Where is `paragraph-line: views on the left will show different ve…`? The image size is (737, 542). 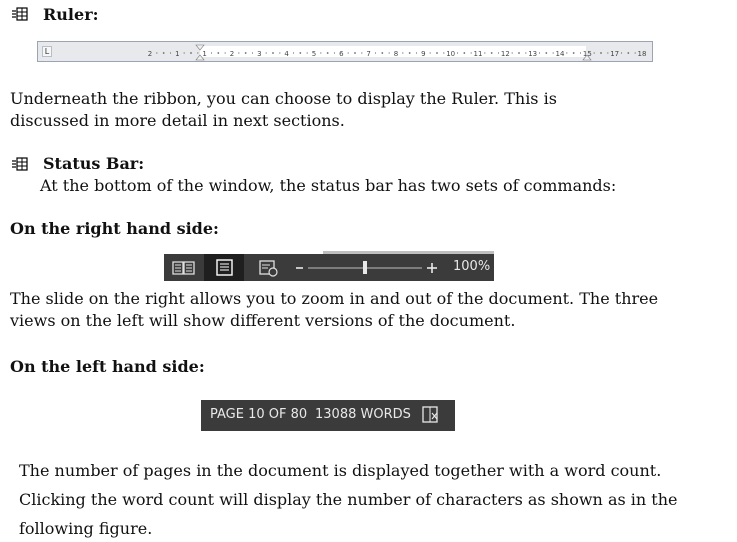
paragraph-line: views on the left will show different ve… is located at coordinates (263, 320).